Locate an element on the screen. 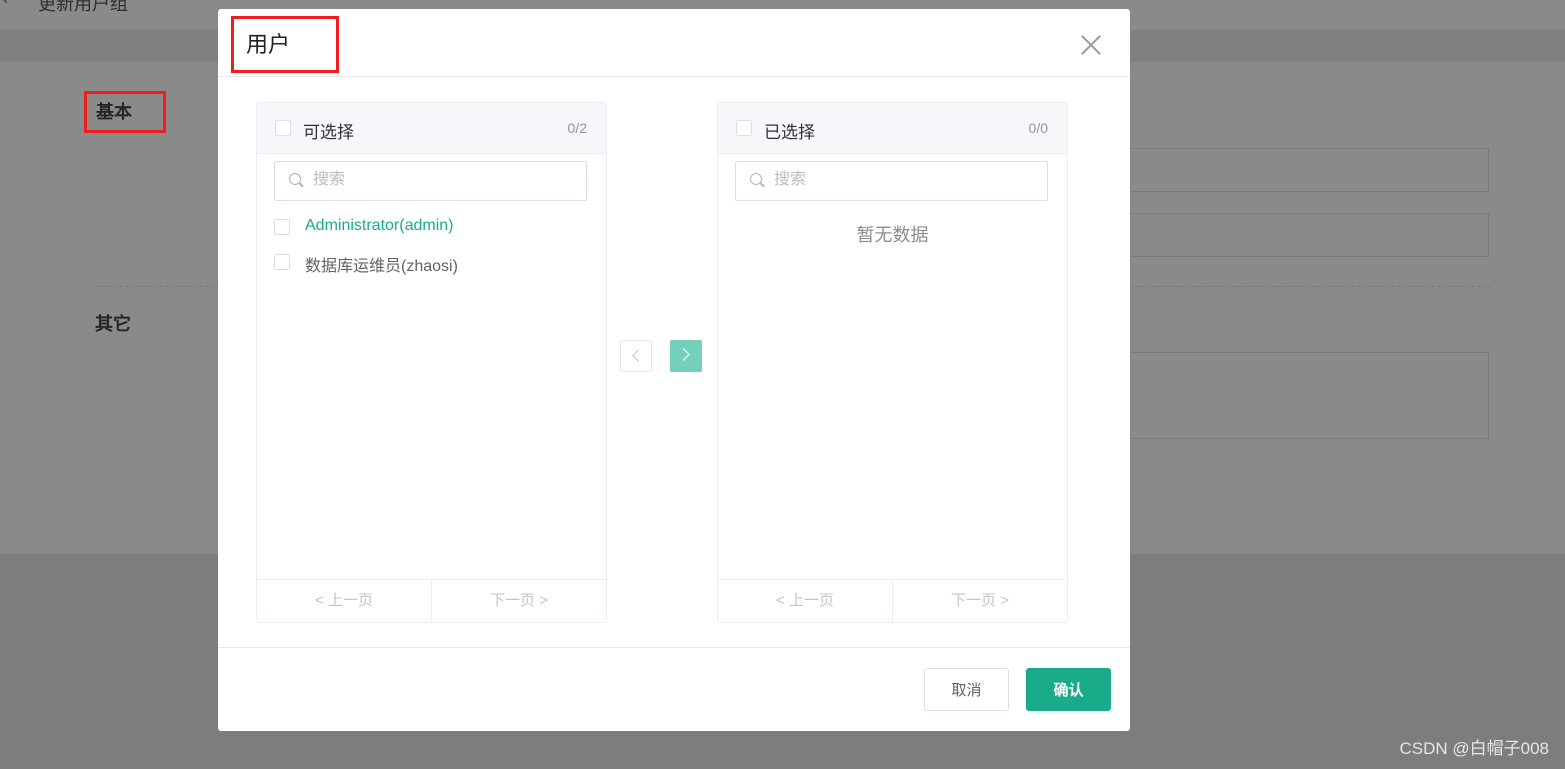  selection-count: 0/2 is located at coordinates (577, 128).